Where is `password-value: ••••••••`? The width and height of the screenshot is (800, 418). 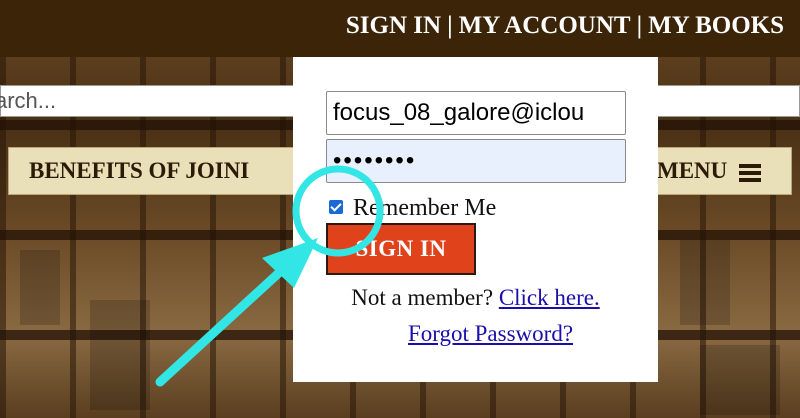
password-value: •••••••• is located at coordinates (375, 160).